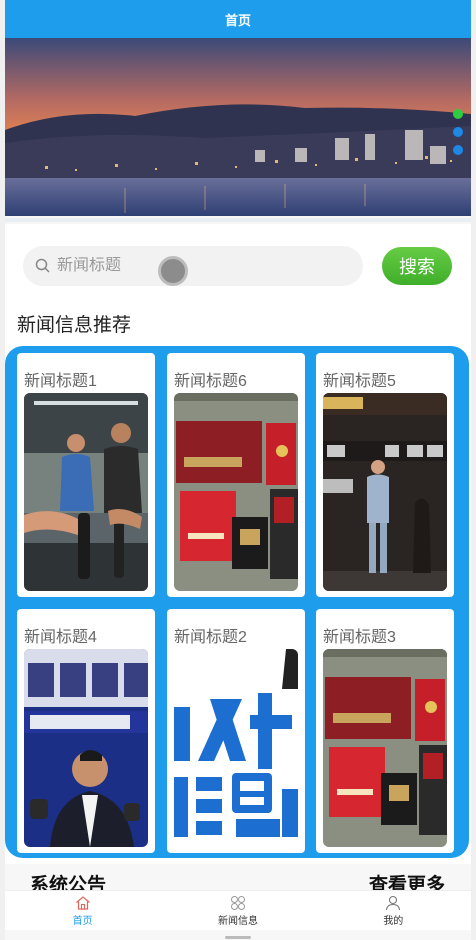 The width and height of the screenshot is (476, 940). I want to click on news-card: 新闻标题4, so click(86, 731).